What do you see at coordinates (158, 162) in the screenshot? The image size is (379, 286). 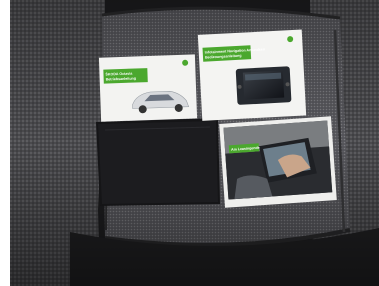 I see `document-folder` at bounding box center [158, 162].